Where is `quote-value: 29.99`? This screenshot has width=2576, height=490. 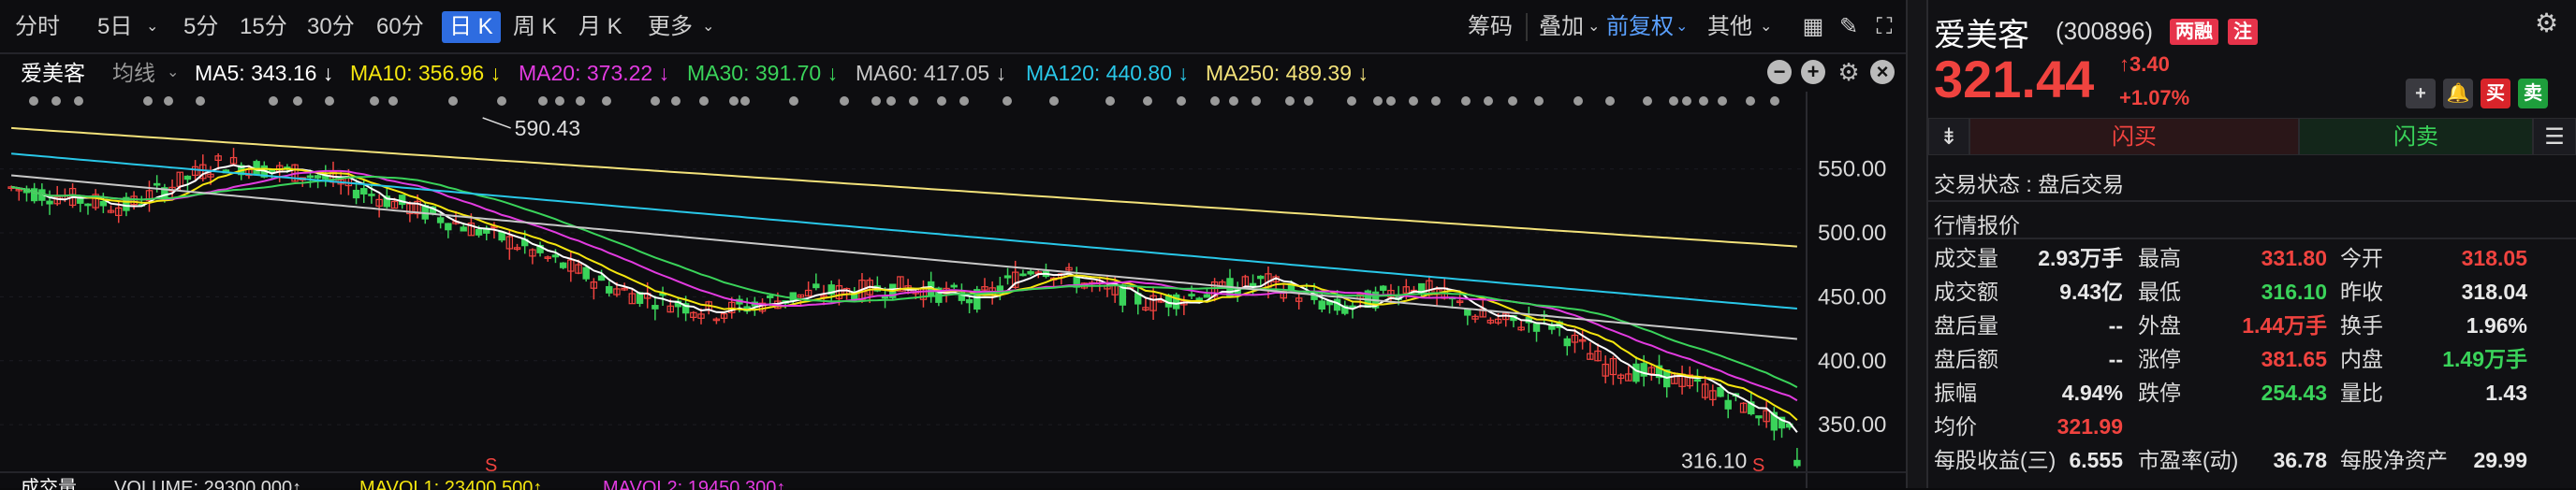 quote-value: 29.99 is located at coordinates (2500, 460).